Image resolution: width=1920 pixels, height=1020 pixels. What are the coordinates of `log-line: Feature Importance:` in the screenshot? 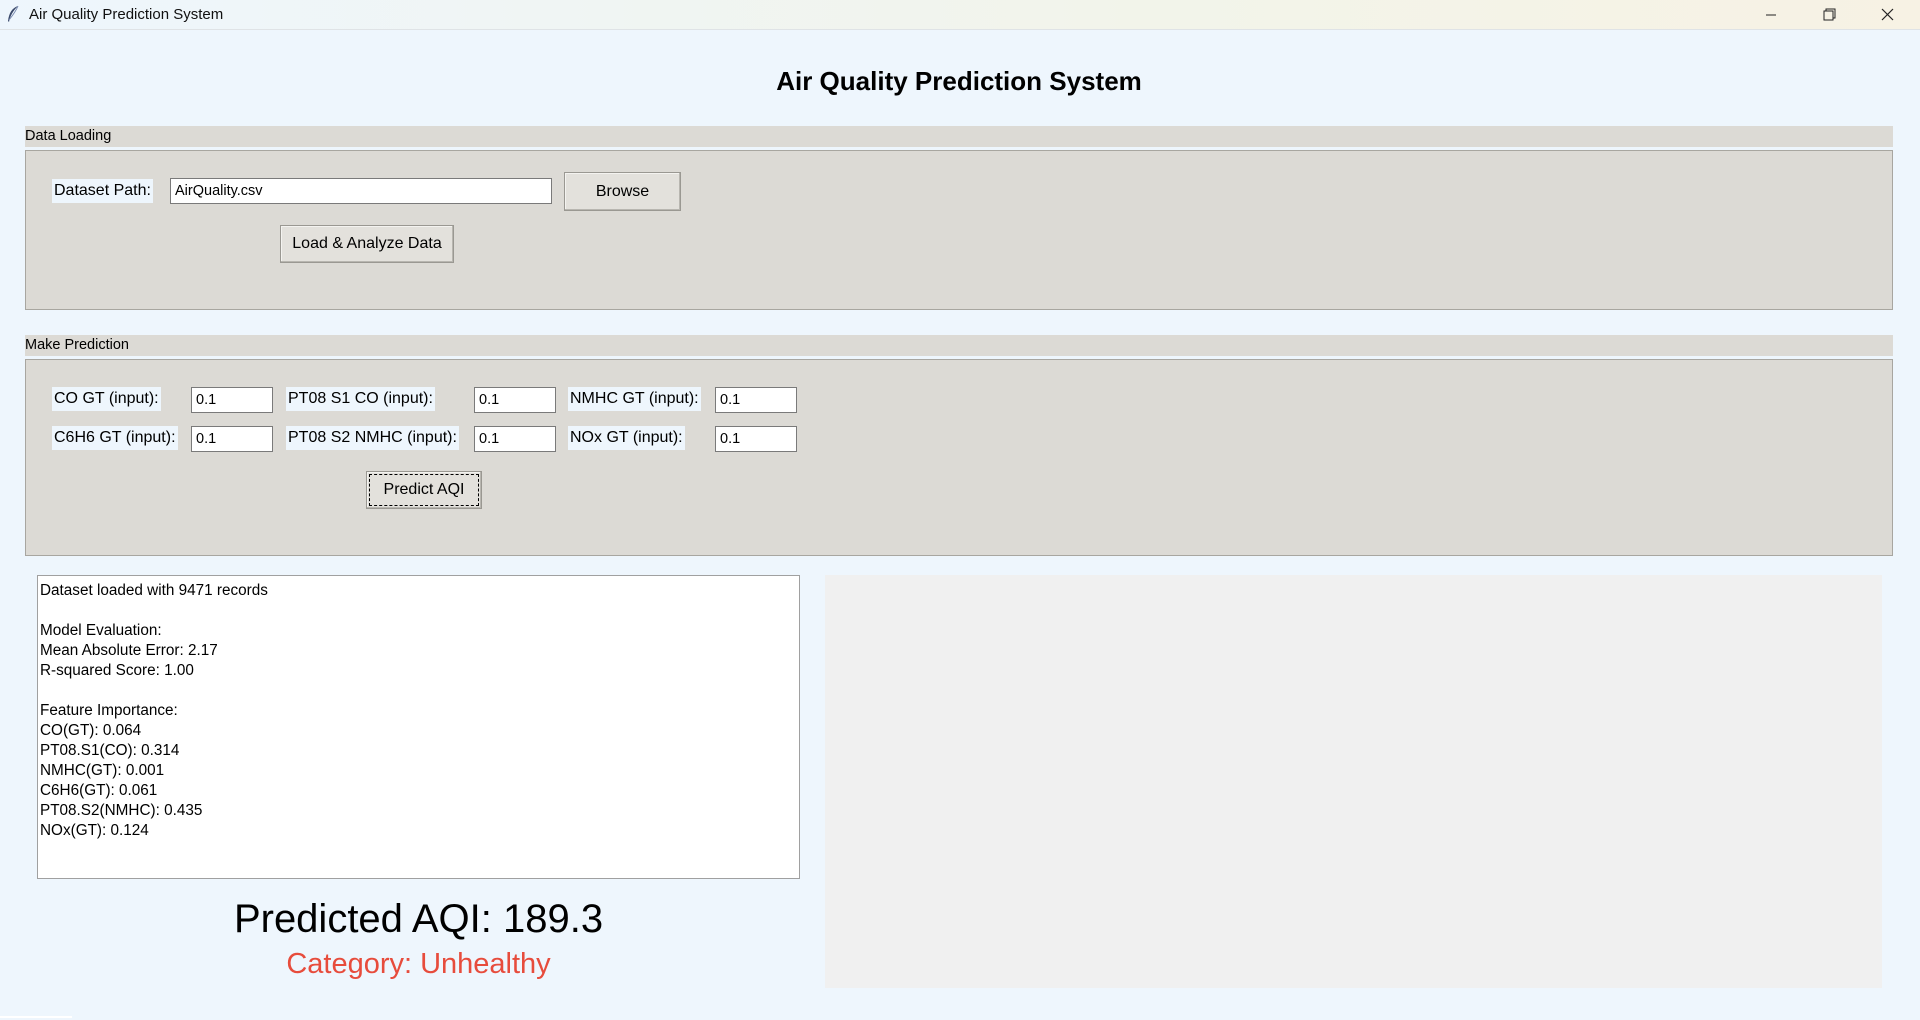 It's located at (109, 710).